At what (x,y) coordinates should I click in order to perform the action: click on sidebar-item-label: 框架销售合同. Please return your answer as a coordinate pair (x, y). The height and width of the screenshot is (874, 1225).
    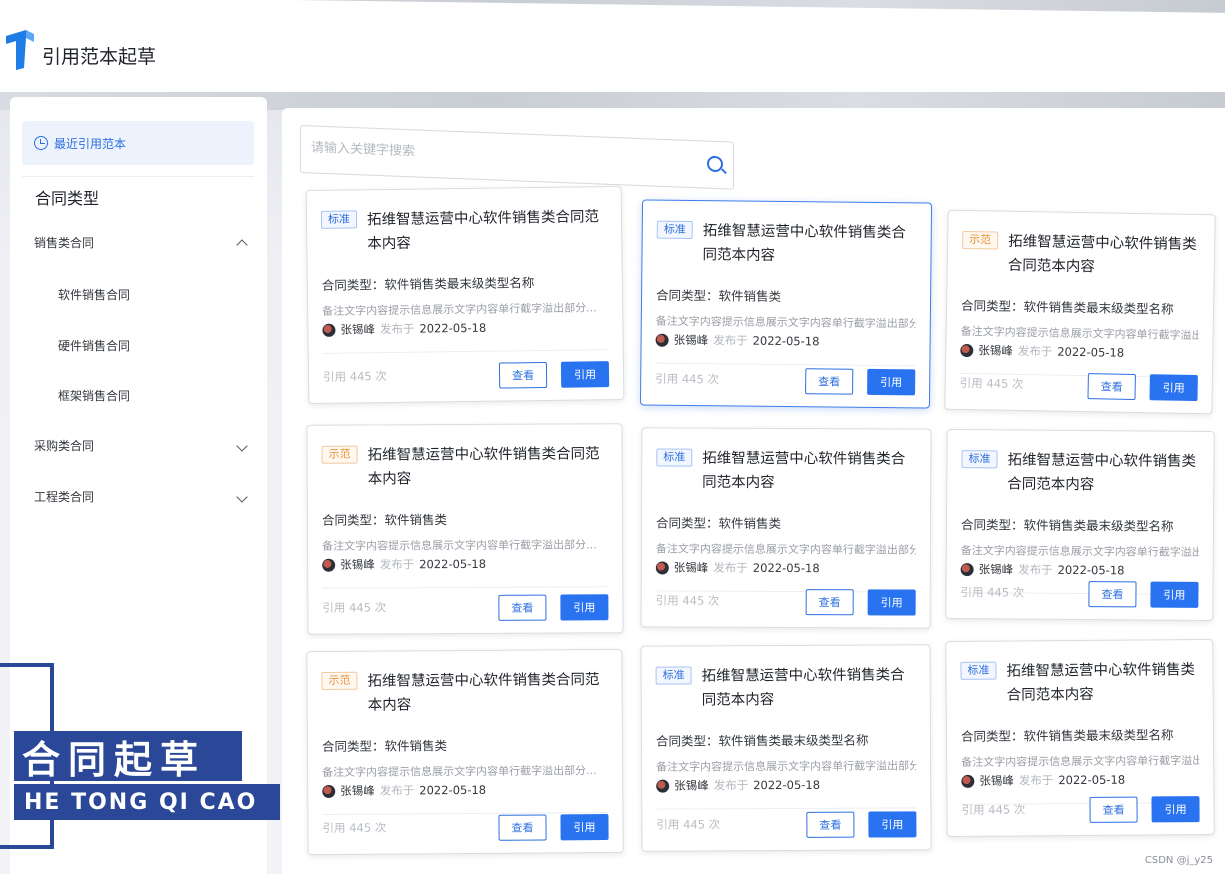
    Looking at the image, I should click on (94, 396).